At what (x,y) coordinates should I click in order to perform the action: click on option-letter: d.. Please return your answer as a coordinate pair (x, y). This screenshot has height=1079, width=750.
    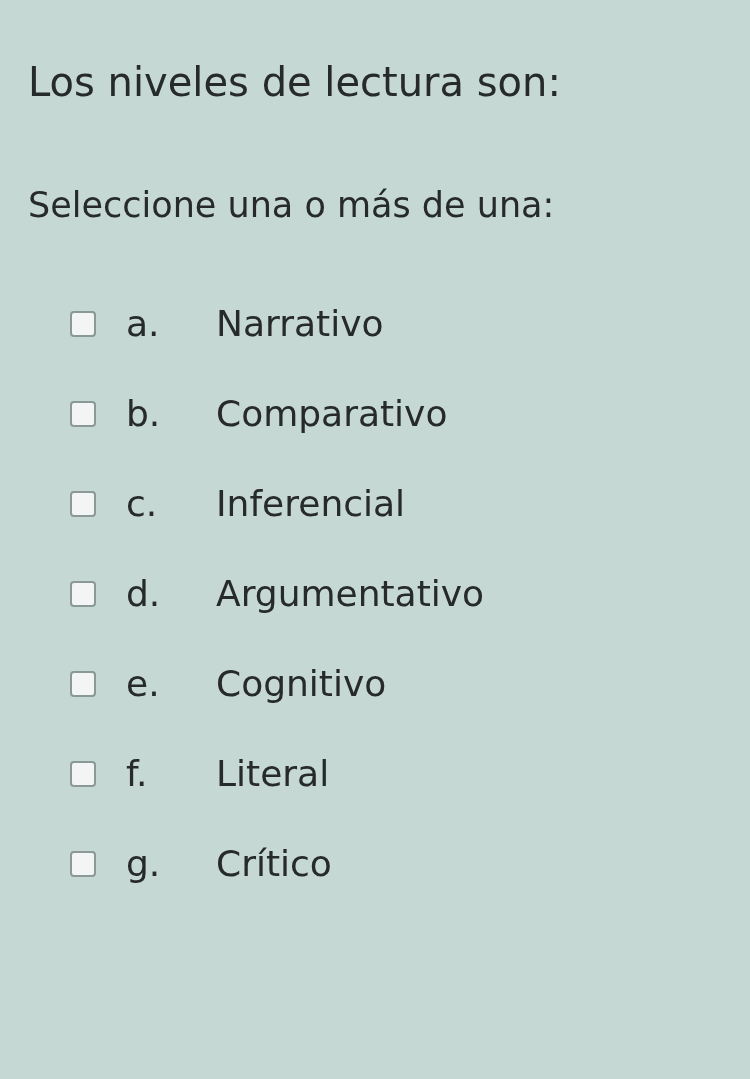
    Looking at the image, I should click on (144, 594).